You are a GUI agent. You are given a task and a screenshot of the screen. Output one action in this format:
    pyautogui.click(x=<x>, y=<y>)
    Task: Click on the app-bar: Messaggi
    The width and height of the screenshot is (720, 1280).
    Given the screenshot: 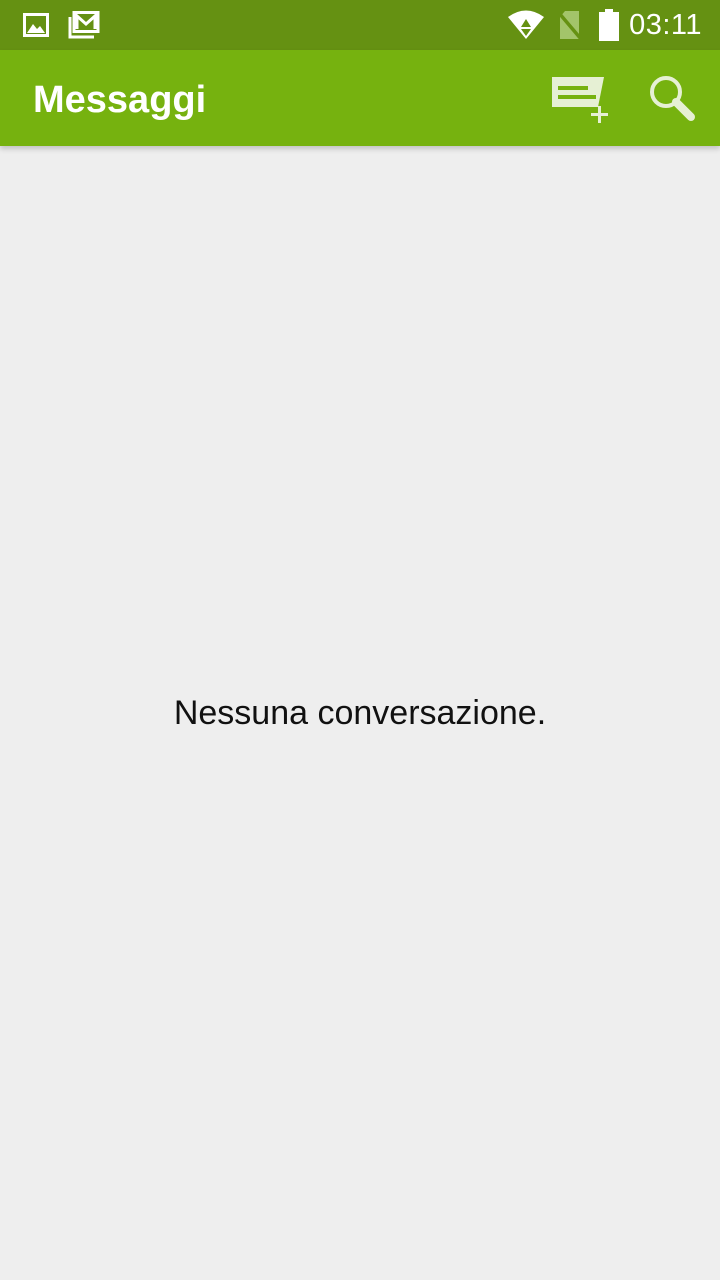 What is the action you would take?
    pyautogui.click(x=360, y=98)
    